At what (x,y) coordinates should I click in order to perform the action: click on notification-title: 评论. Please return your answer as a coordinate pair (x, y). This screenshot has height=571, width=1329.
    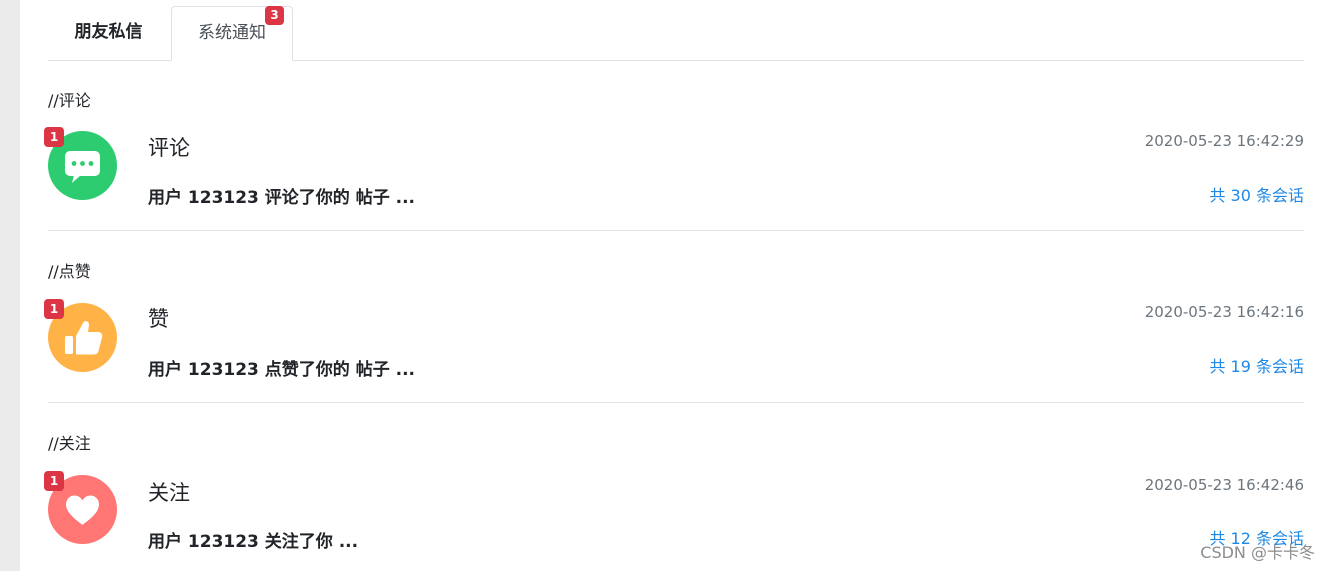
    Looking at the image, I should click on (169, 147).